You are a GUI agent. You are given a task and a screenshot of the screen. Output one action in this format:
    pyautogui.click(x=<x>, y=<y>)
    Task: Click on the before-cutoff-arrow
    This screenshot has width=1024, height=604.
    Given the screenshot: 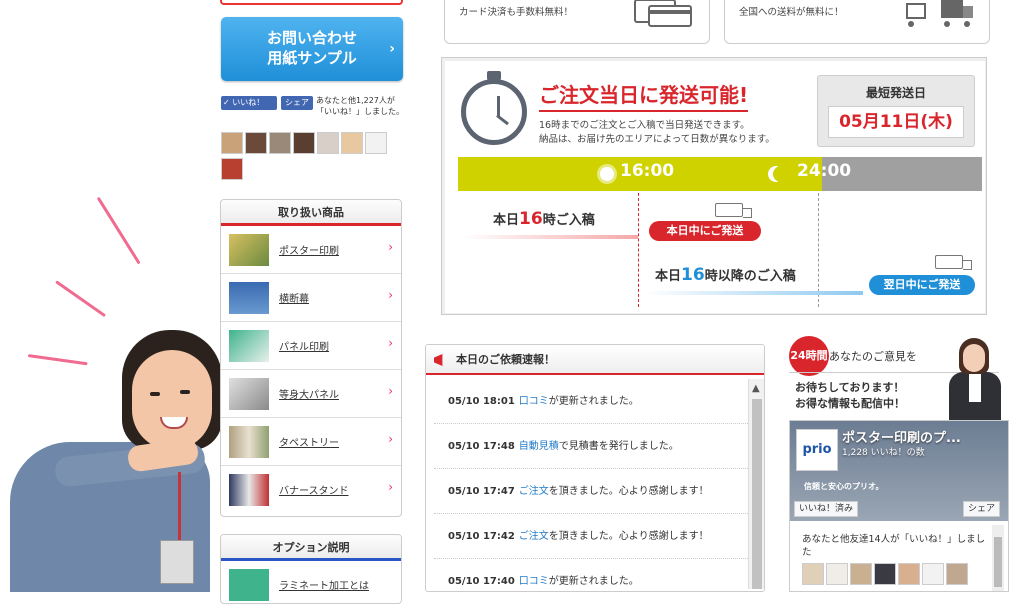 What is the action you would take?
    pyautogui.click(x=550, y=237)
    